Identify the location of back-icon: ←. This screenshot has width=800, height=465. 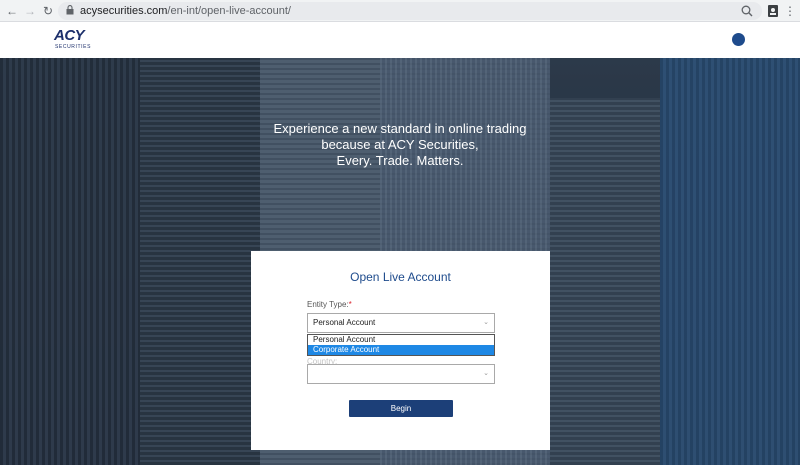
(12, 11).